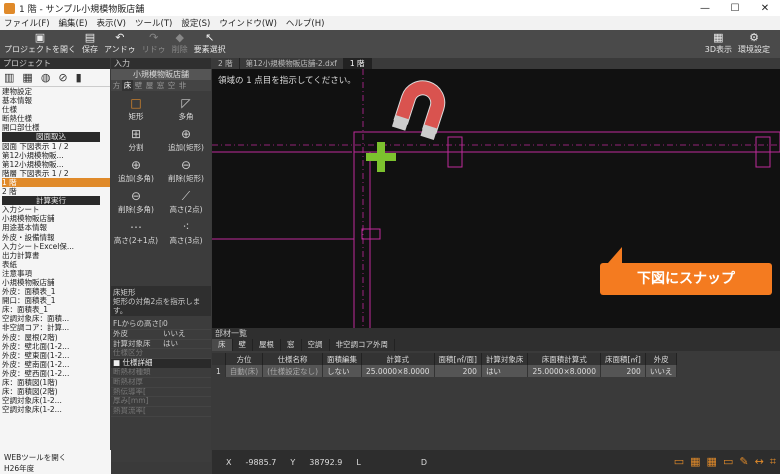  I want to click on add-polygon-tool: ⊕ 追加(多角), so click(136, 170).